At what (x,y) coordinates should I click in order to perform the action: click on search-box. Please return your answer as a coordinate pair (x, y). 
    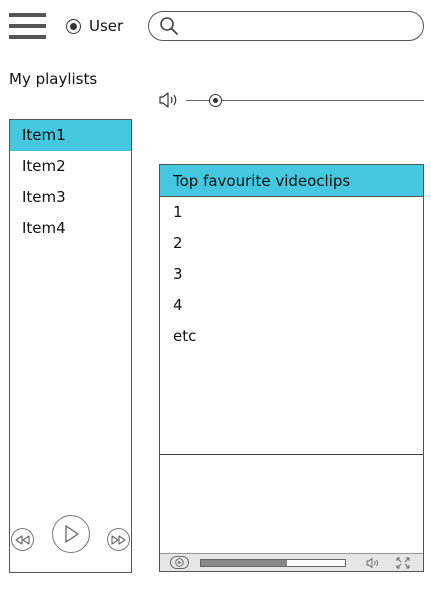
    Looking at the image, I should click on (286, 26).